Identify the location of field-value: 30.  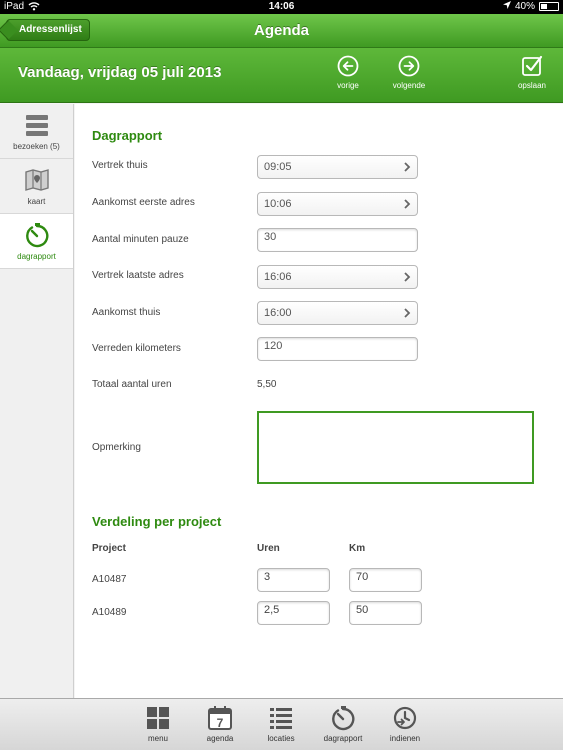
(270, 237).